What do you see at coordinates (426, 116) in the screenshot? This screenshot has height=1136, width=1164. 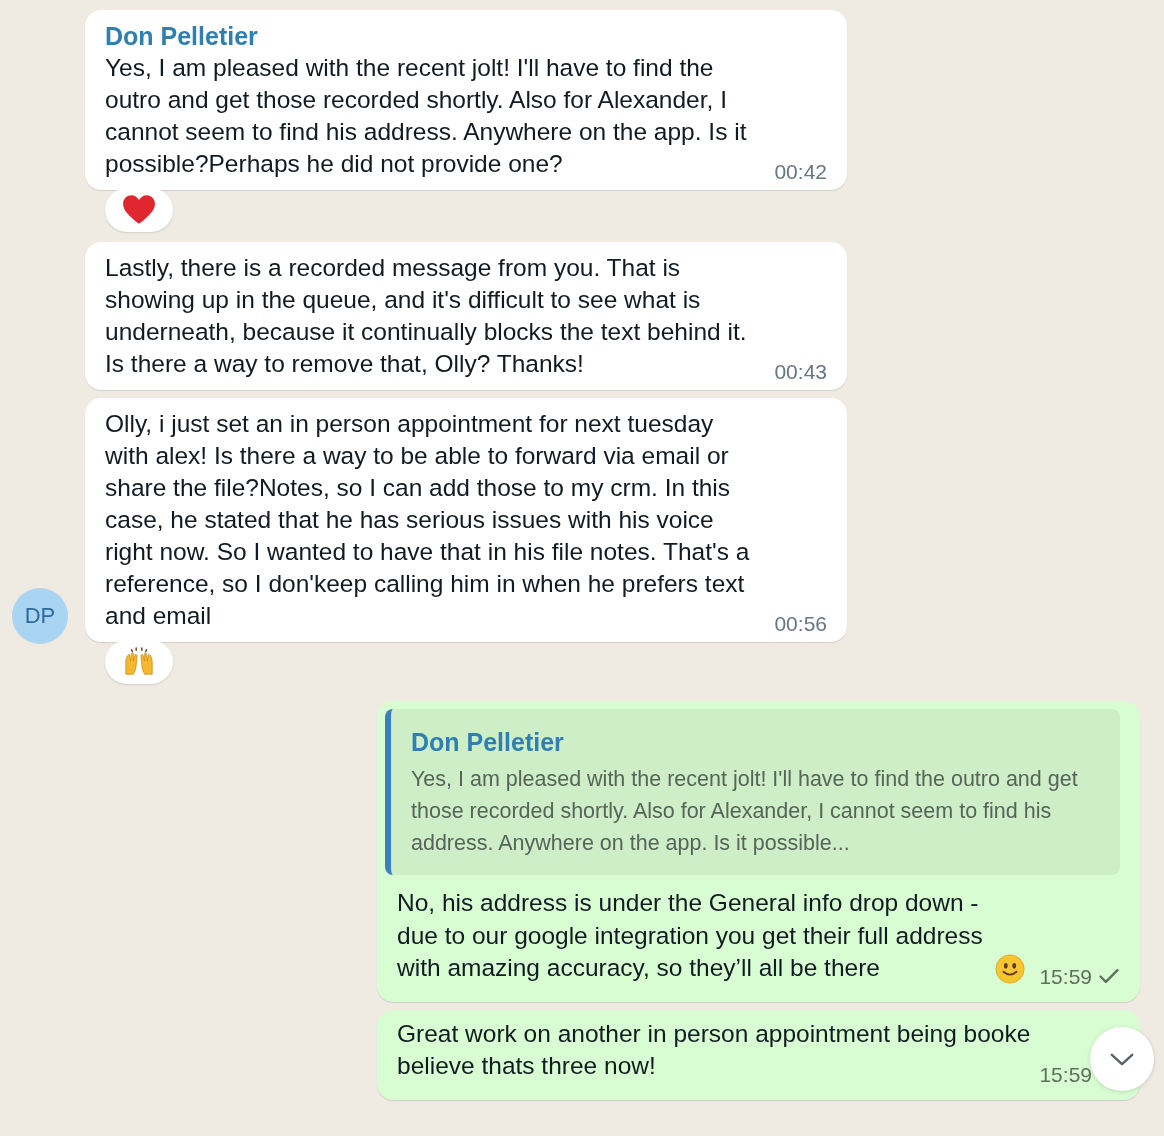 I see `message-text: Yes, I am pleased with the recent jolt! I'll have to find the outro and get those recorded shortly. Also for Alexander, I cannot seem to find his address. Anywhere on the app. Is it possible?Perhaps he did not provide one?` at bounding box center [426, 116].